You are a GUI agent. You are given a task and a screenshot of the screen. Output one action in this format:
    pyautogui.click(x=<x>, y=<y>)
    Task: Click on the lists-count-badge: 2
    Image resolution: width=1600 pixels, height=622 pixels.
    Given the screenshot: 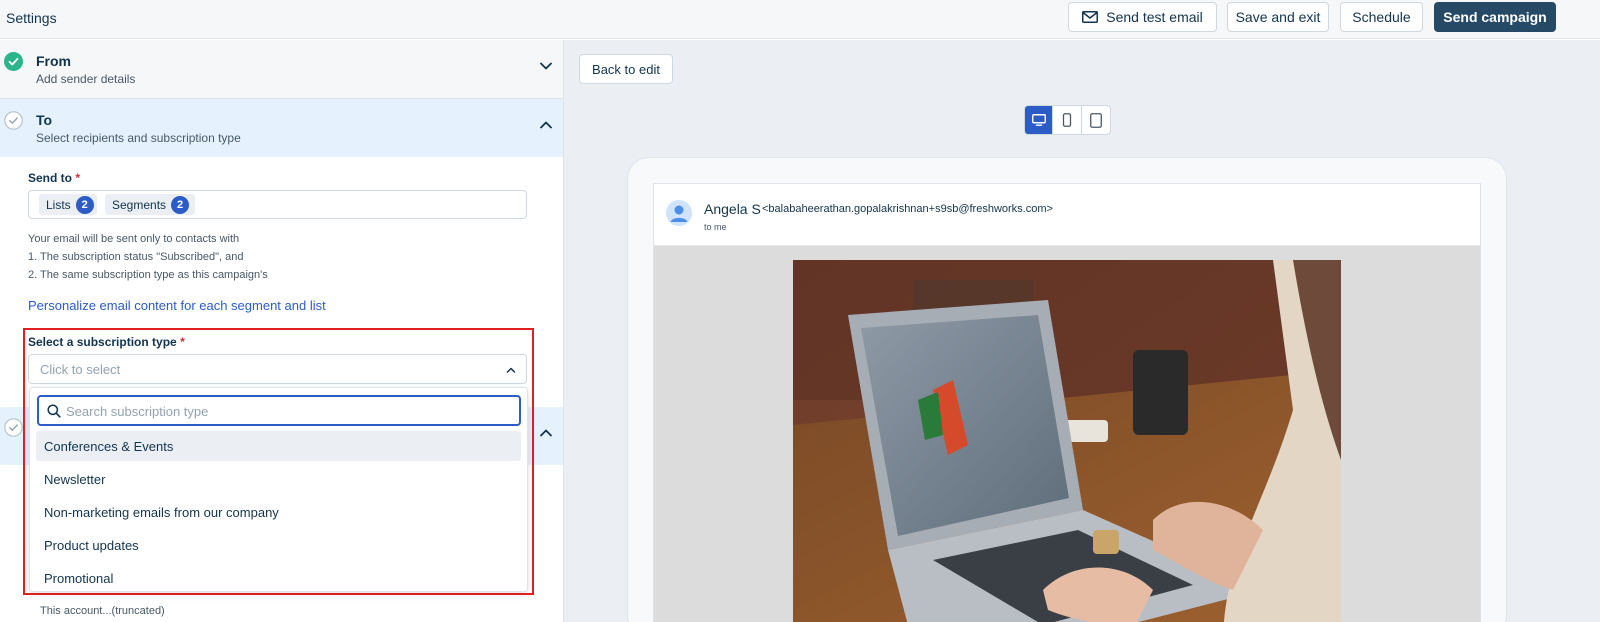 What is the action you would take?
    pyautogui.click(x=84, y=204)
    